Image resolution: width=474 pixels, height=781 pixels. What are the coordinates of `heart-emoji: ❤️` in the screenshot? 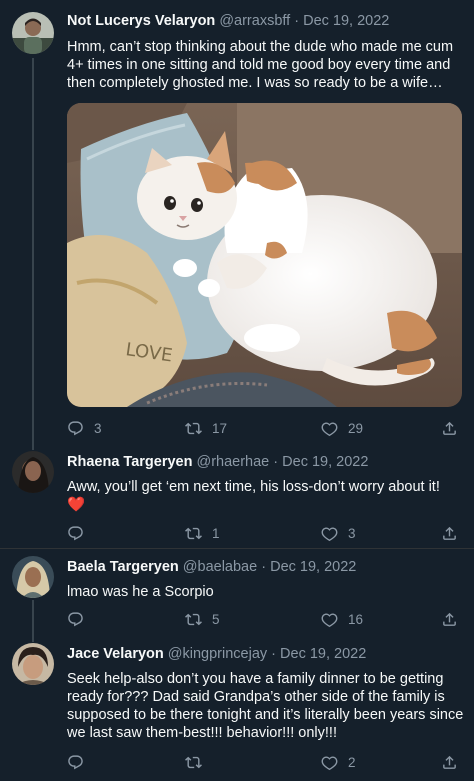 It's located at (76, 505).